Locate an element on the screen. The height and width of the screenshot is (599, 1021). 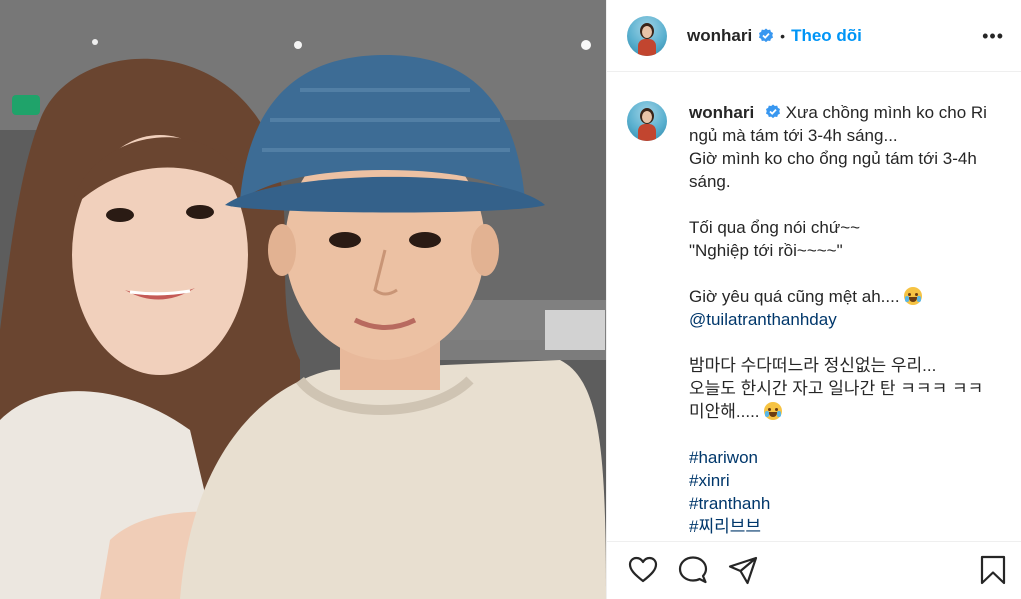
mention-link: @tuilatranthanhday is located at coordinates (763, 319).